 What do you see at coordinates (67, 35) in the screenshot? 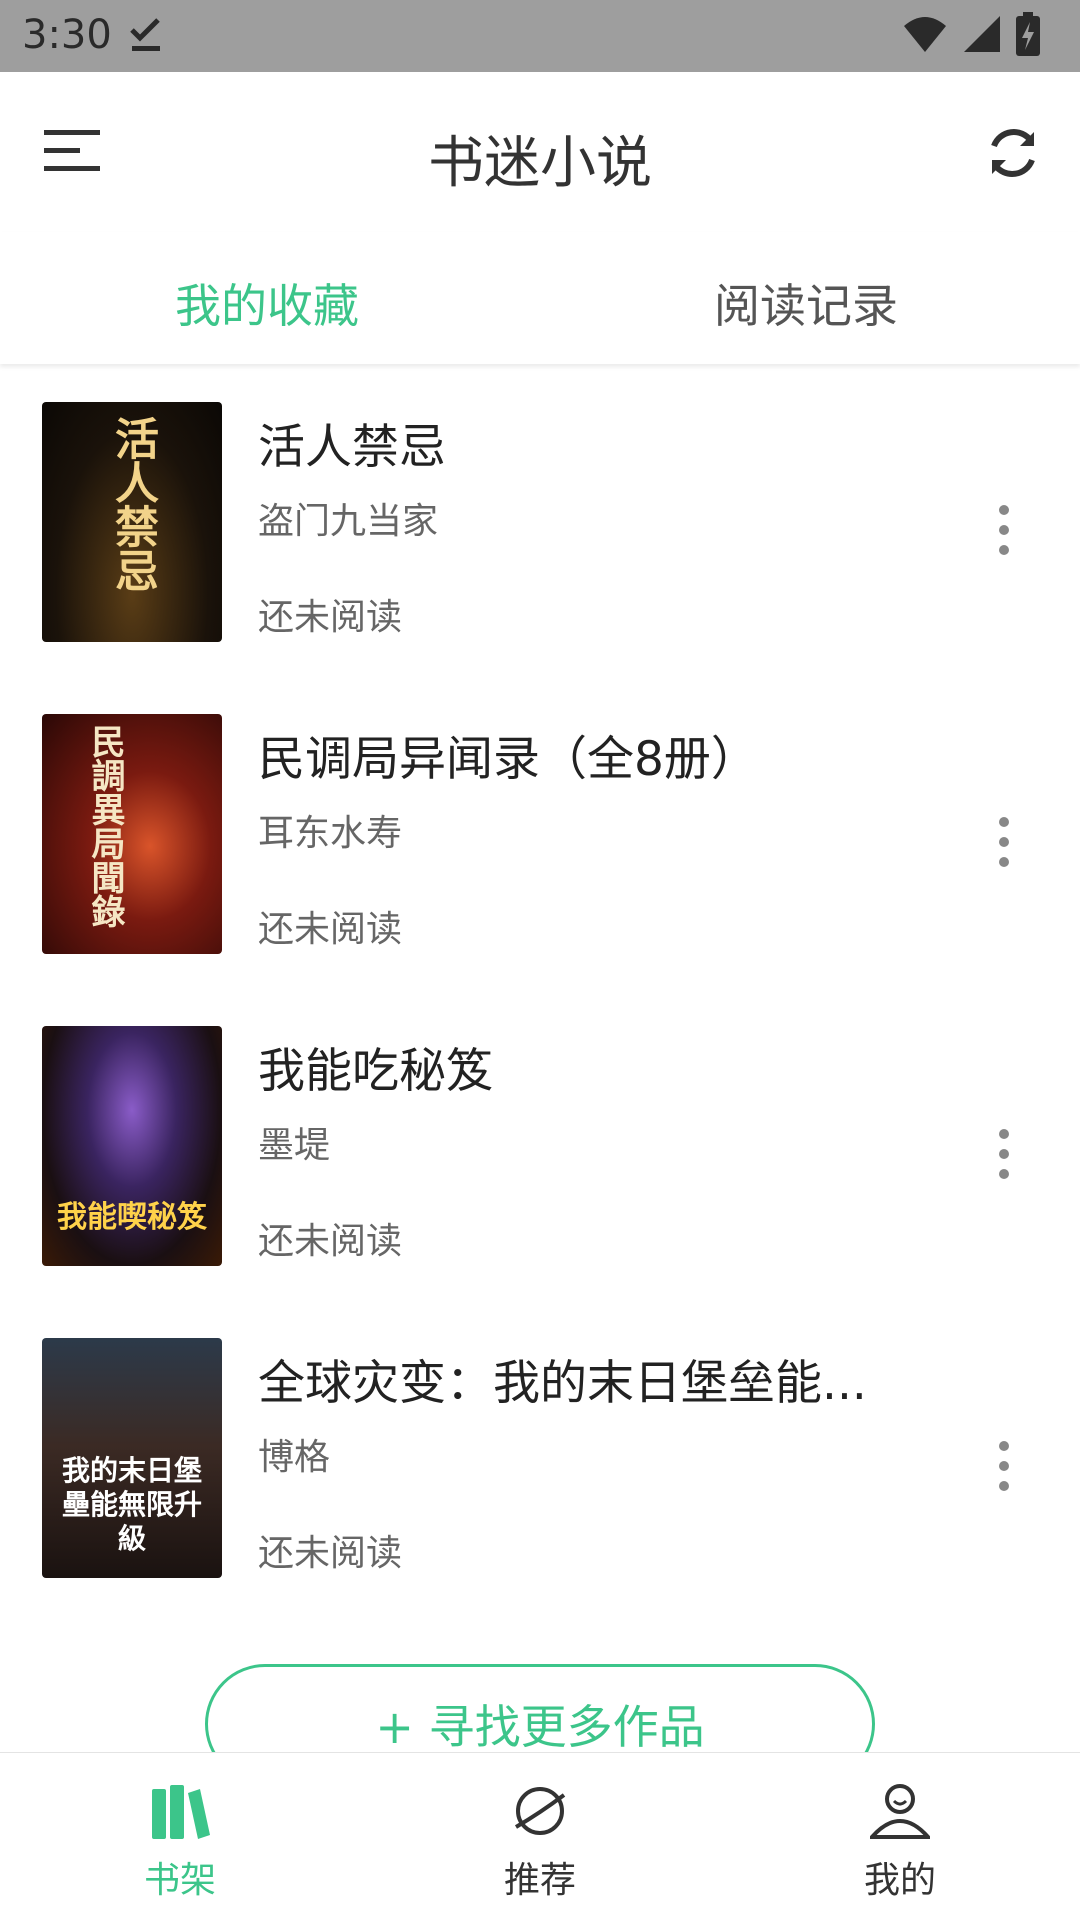
I see `status-time: 3:30` at bounding box center [67, 35].